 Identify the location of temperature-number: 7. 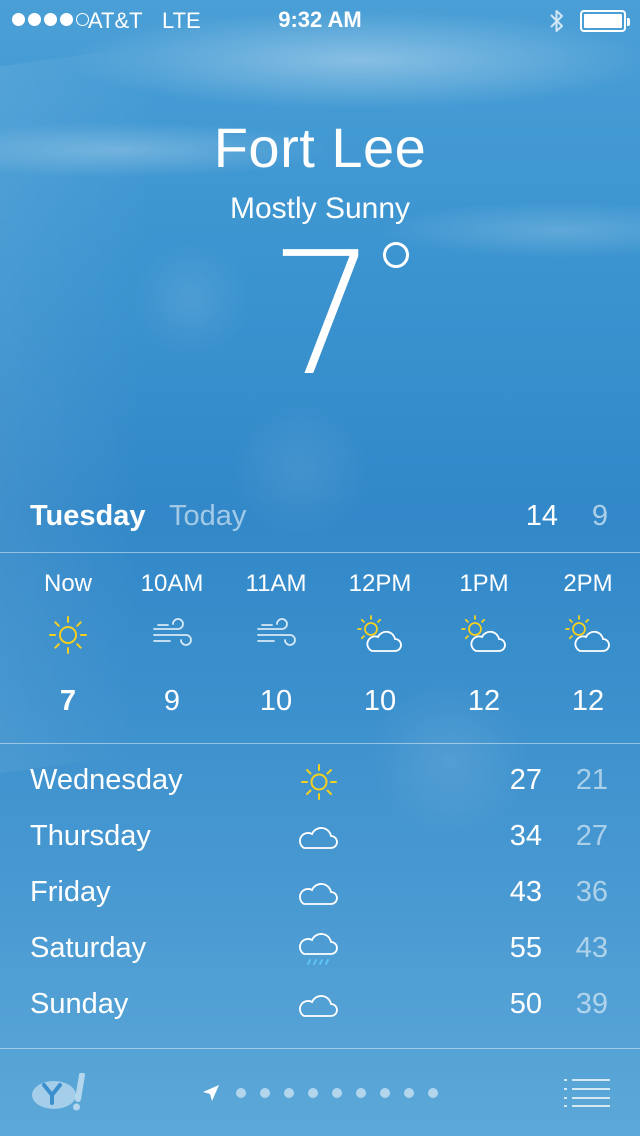
(322, 315).